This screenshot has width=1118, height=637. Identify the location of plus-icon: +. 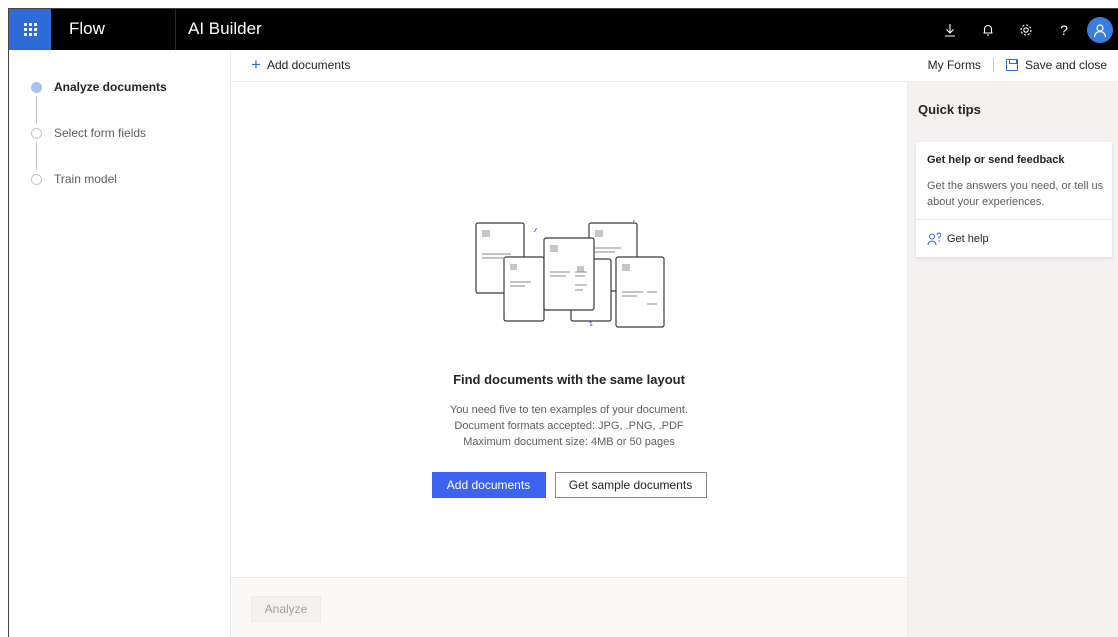
(256, 64).